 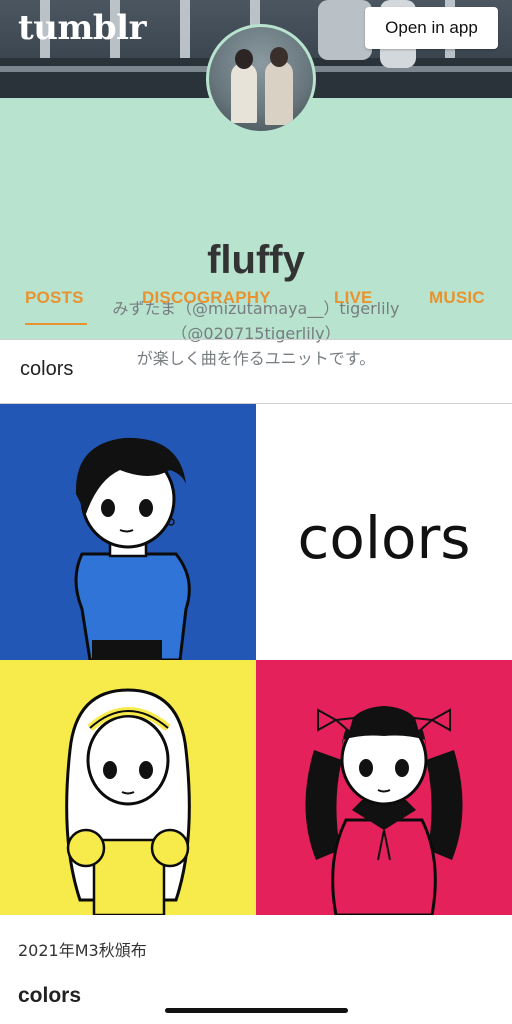 I want to click on post-caption: 2021年M3秋頒布, so click(x=82, y=950).